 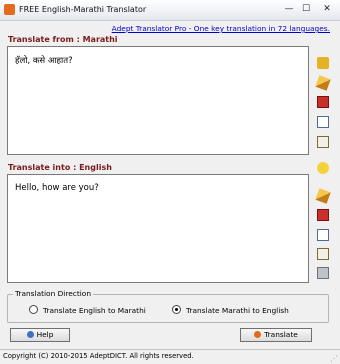 I want to click on translate-button: Translate, so click(x=276, y=335).